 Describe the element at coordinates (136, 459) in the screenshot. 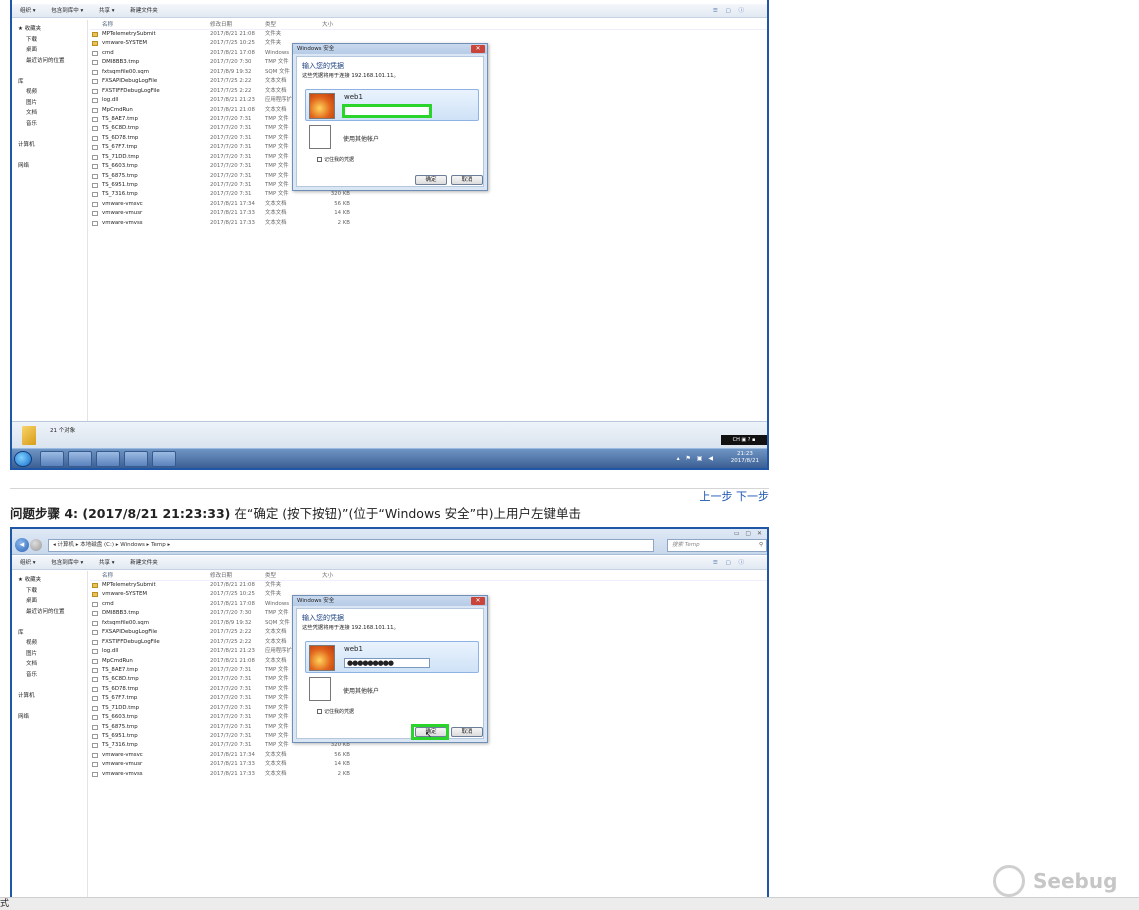

I see `taskbar-app-icon` at that location.